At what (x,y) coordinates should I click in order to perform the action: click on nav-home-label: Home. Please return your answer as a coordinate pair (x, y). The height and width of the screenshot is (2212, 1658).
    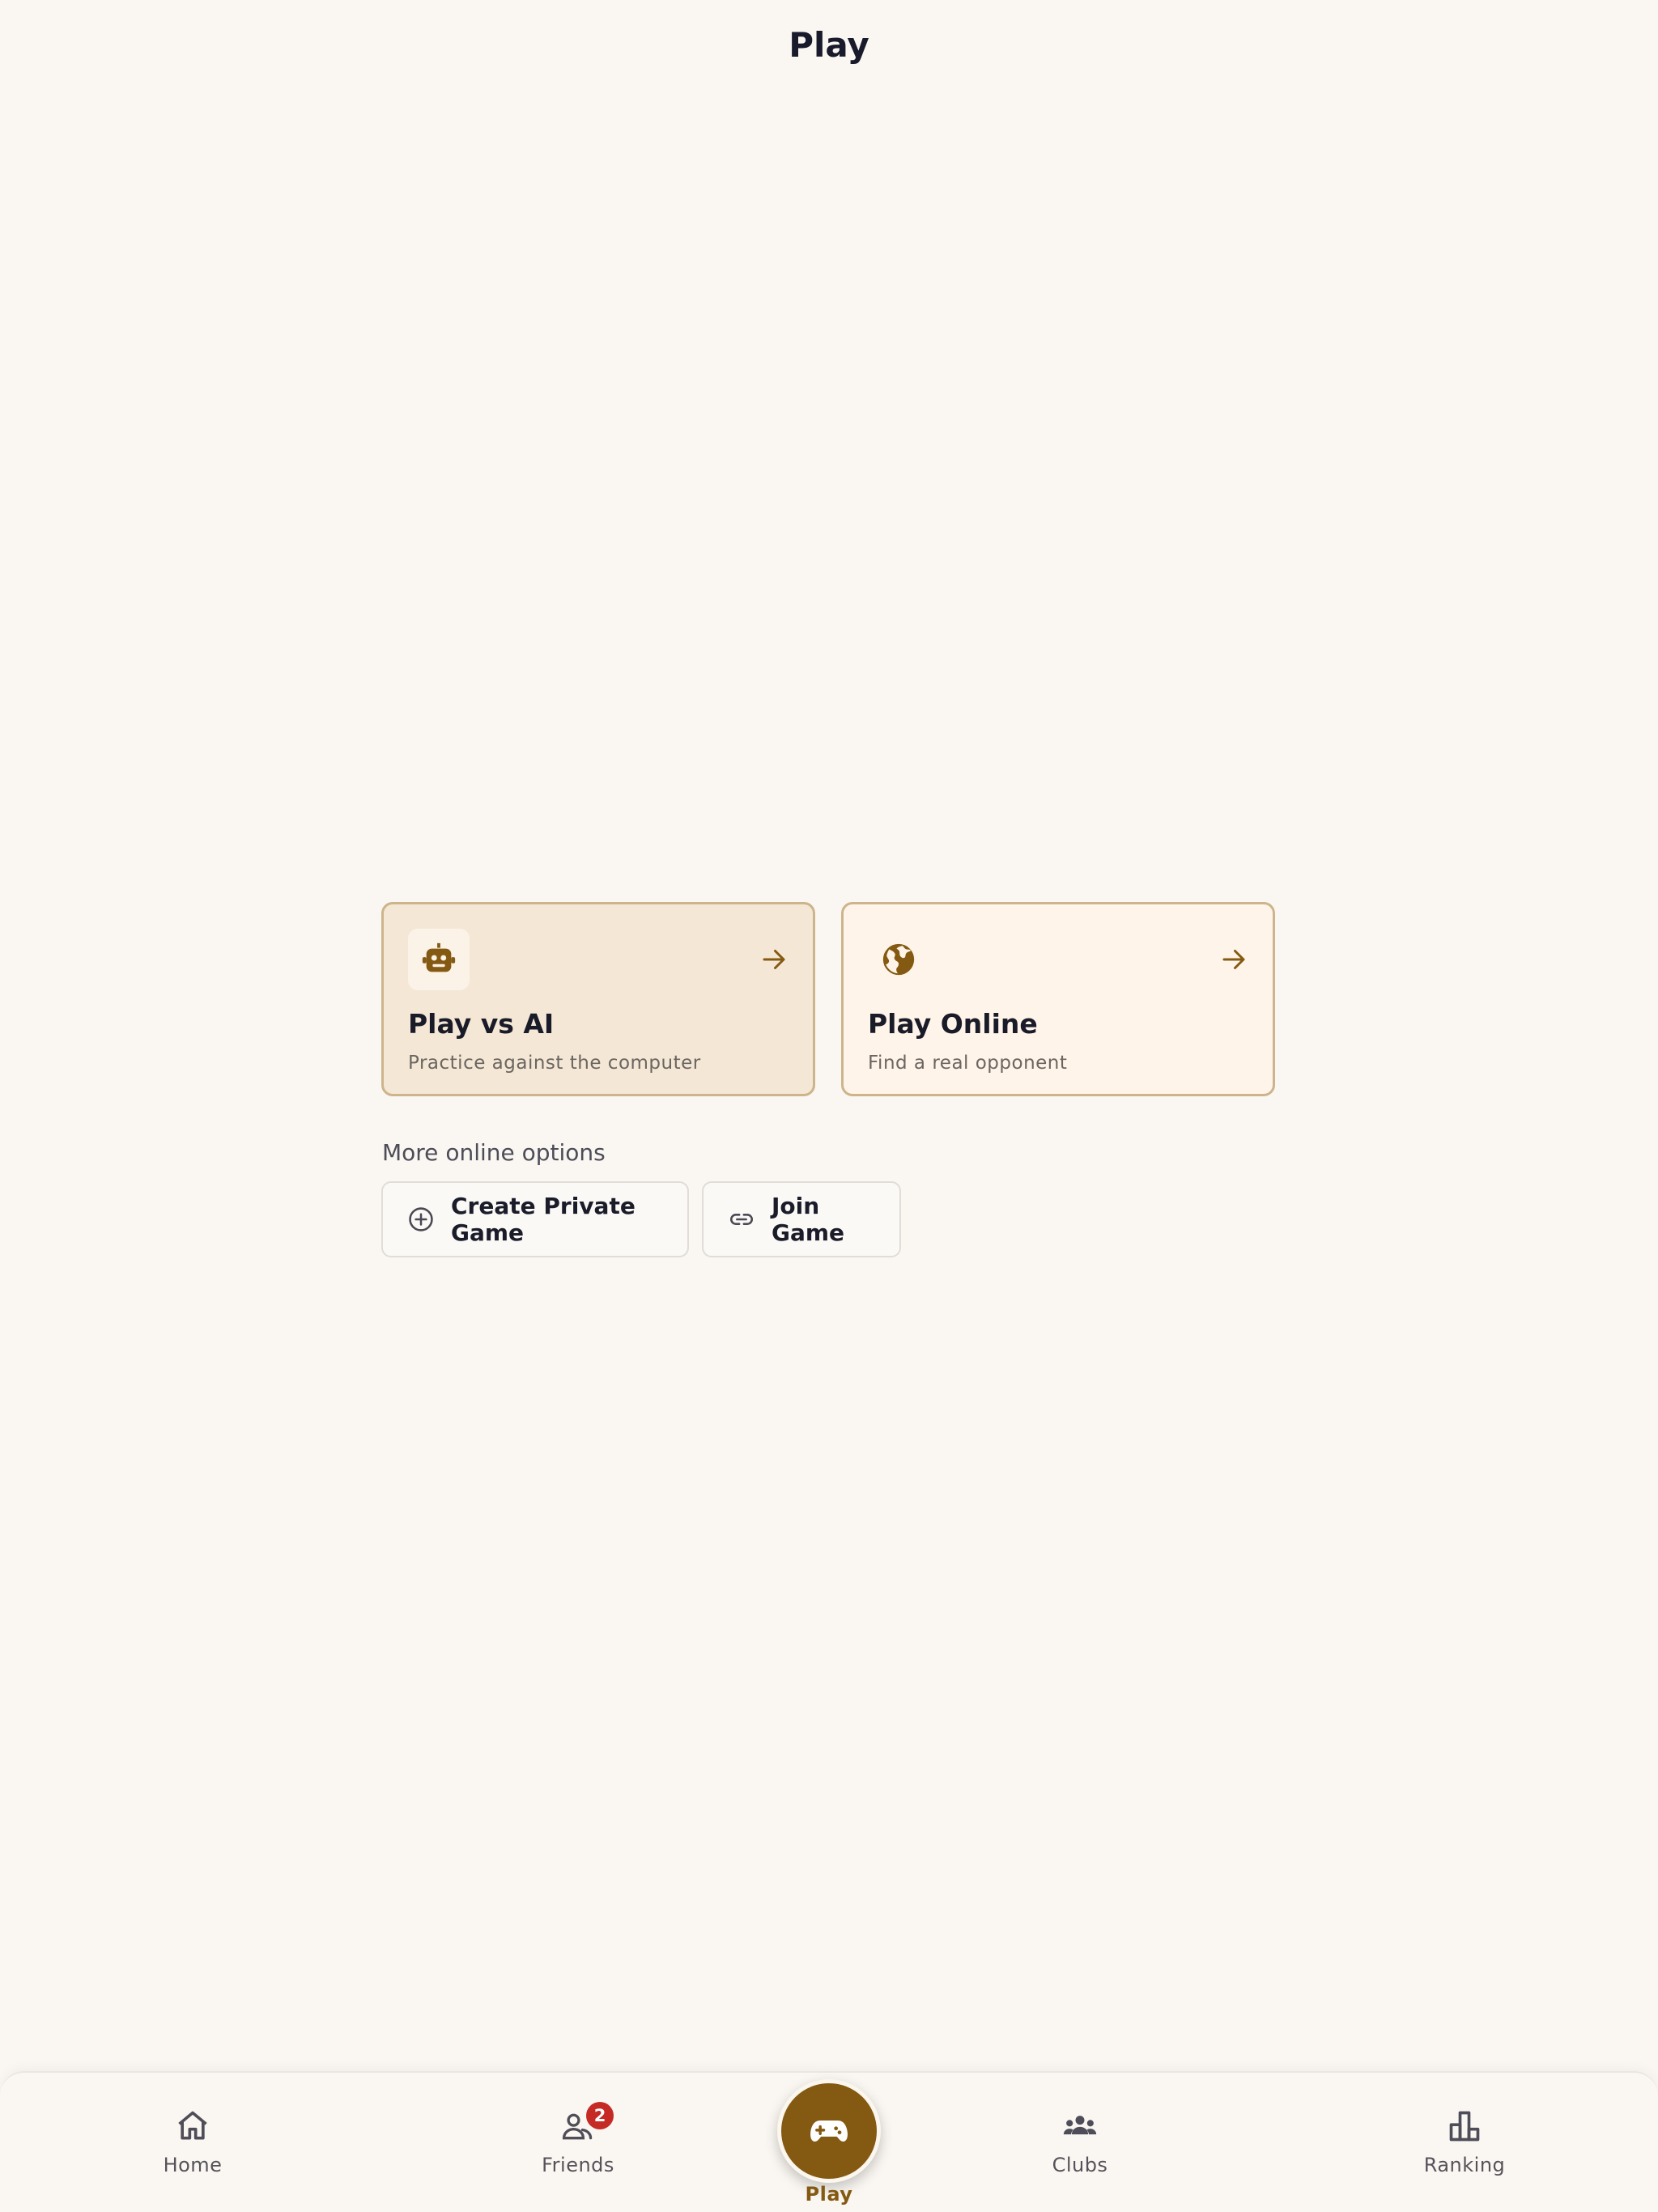
    Looking at the image, I should click on (193, 2165).